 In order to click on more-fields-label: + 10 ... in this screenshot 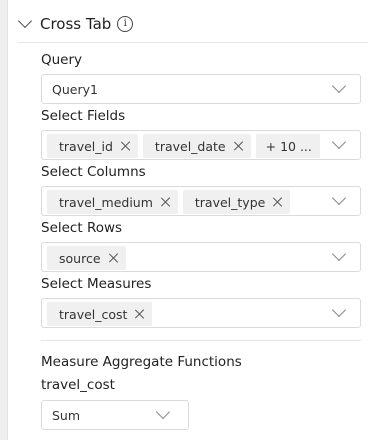, I will do `click(288, 146)`.